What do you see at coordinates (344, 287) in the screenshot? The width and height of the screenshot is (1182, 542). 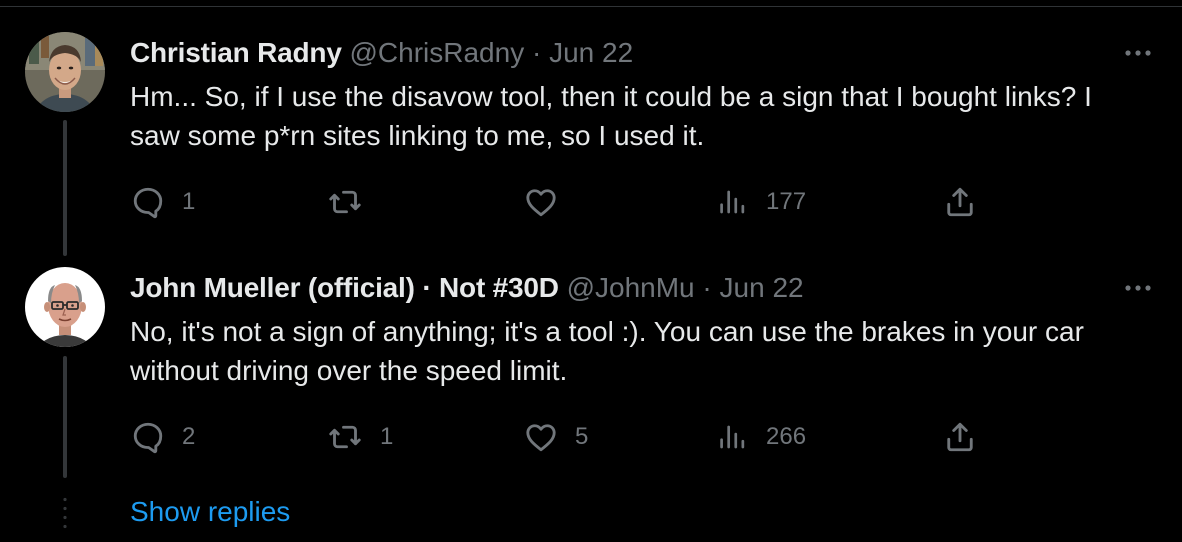 I see `display-name: John Mueller (official) · Not #30D` at bounding box center [344, 287].